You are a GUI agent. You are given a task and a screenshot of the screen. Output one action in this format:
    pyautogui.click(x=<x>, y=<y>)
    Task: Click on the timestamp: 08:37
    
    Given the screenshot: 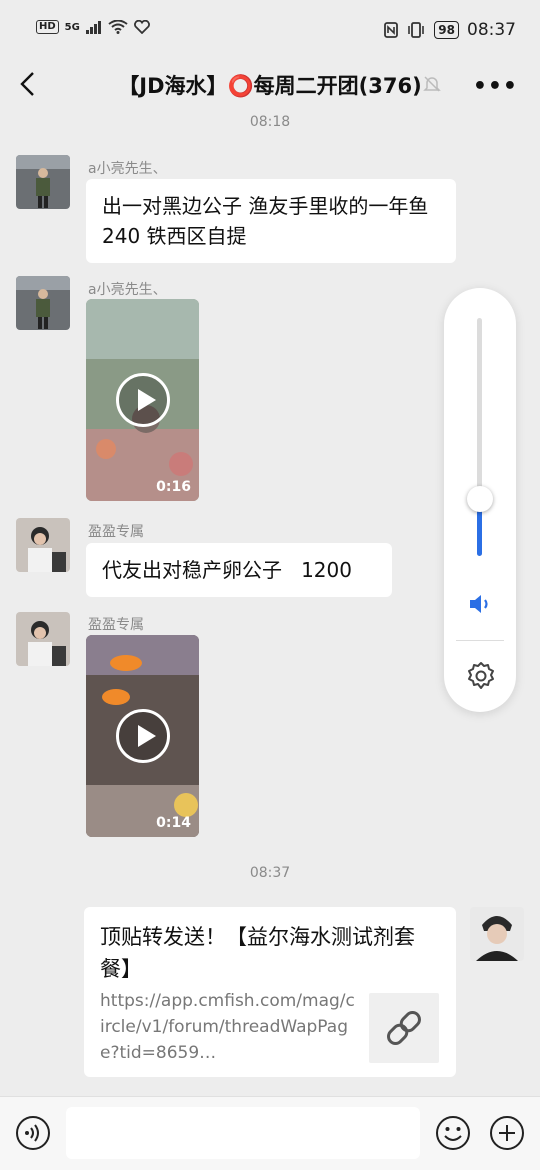 What is the action you would take?
    pyautogui.click(x=270, y=873)
    